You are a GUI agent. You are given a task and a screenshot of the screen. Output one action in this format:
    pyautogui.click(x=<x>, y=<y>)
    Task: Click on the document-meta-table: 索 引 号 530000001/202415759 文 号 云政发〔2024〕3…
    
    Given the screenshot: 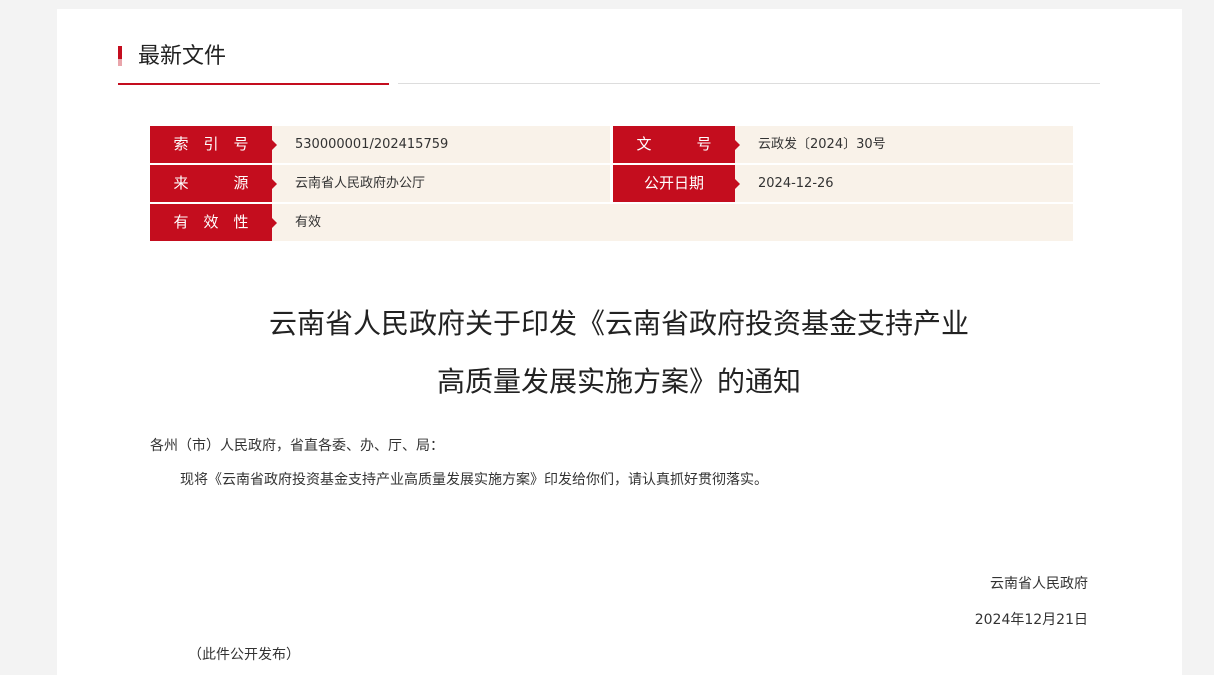 What is the action you would take?
    pyautogui.click(x=611, y=184)
    